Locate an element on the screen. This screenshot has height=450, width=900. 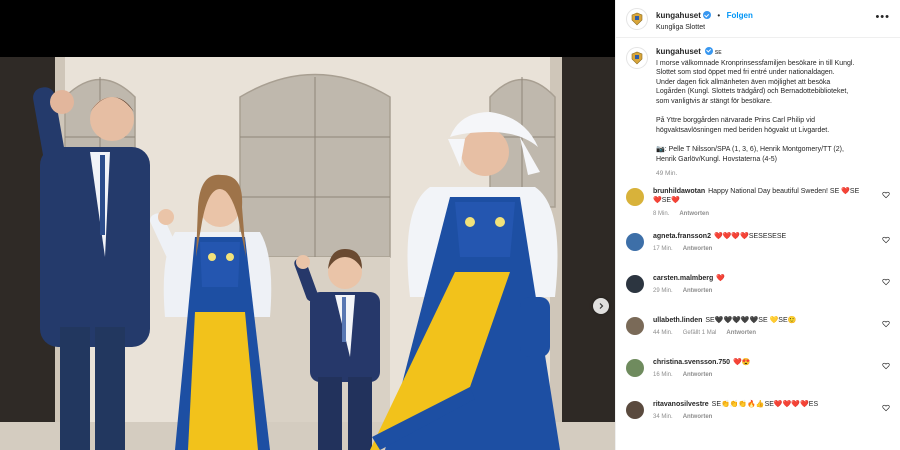
comment-time: 44 Min. is located at coordinates (663, 333).